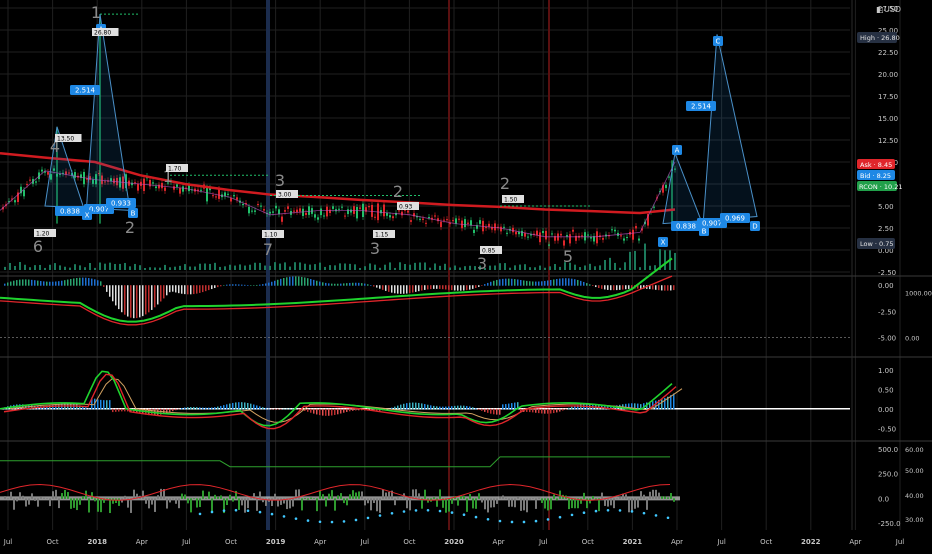 The image size is (932, 554). Describe the element at coordinates (880, 38) in the screenshot. I see `high-badge-text: High · 26.80` at that location.